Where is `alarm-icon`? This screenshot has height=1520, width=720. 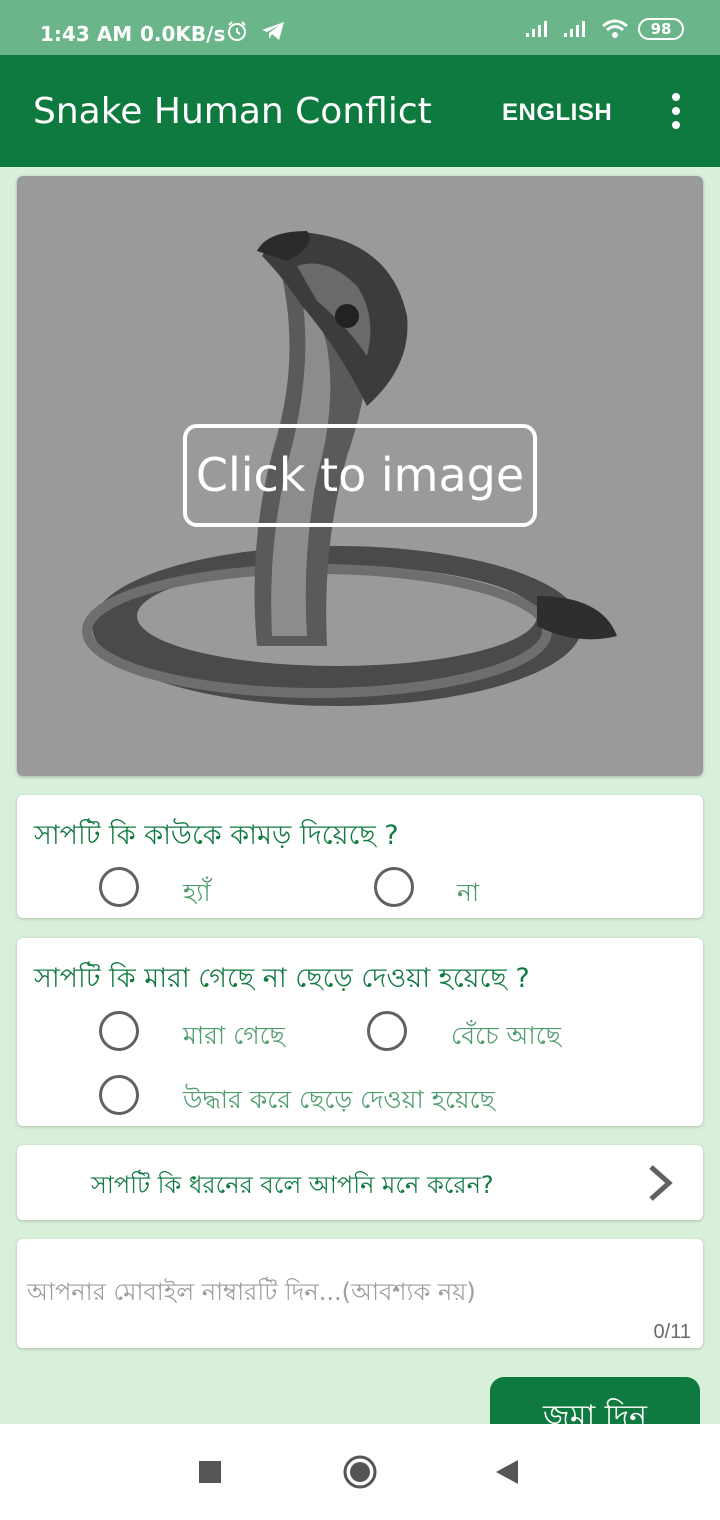 alarm-icon is located at coordinates (237, 31).